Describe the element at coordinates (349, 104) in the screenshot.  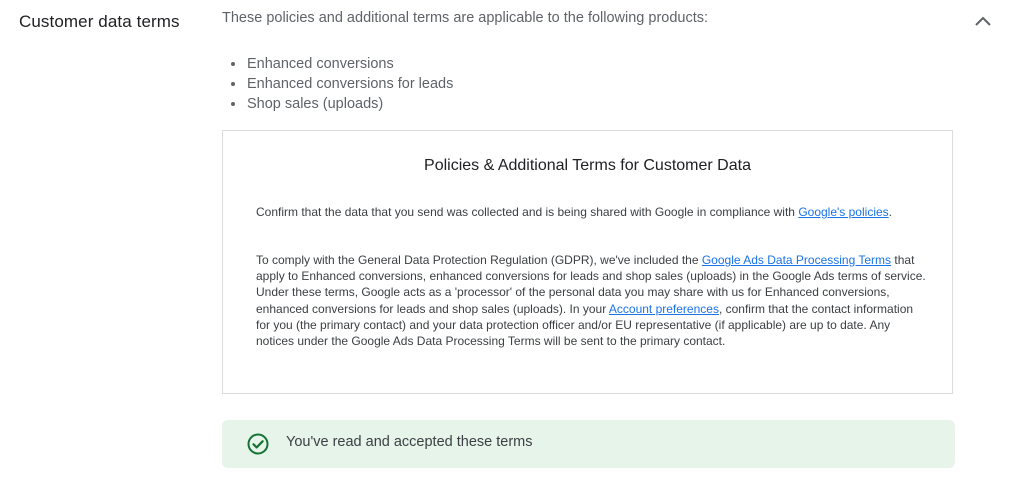
I see `list-item: Shop sales (uploads)` at that location.